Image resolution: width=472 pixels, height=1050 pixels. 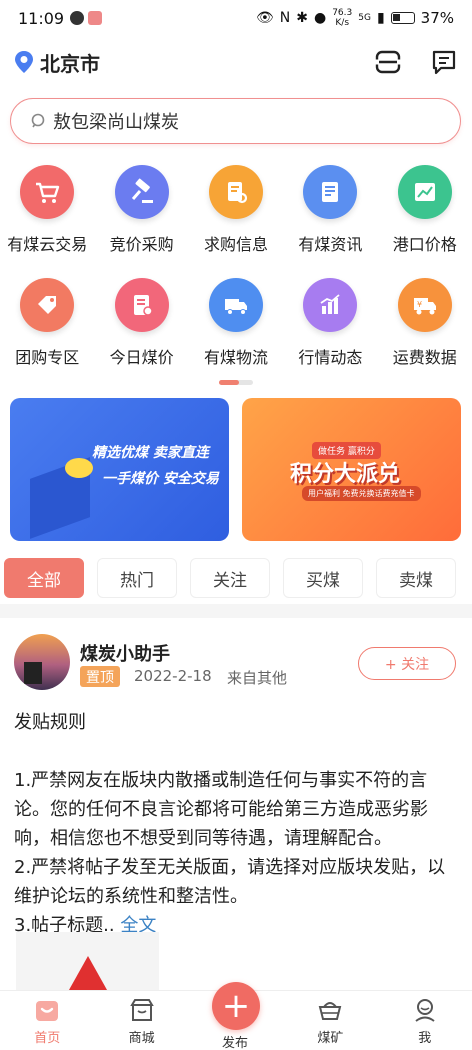 What do you see at coordinates (330, 305) in the screenshot?
I see `bar-chart-icon` at bounding box center [330, 305].